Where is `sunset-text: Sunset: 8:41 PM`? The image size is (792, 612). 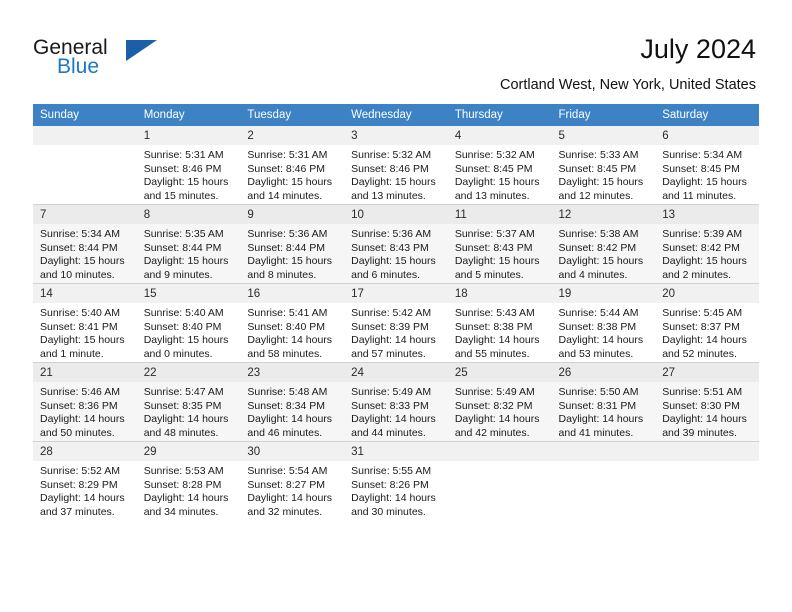
sunset-text: Sunset: 8:41 PM is located at coordinates (79, 326).